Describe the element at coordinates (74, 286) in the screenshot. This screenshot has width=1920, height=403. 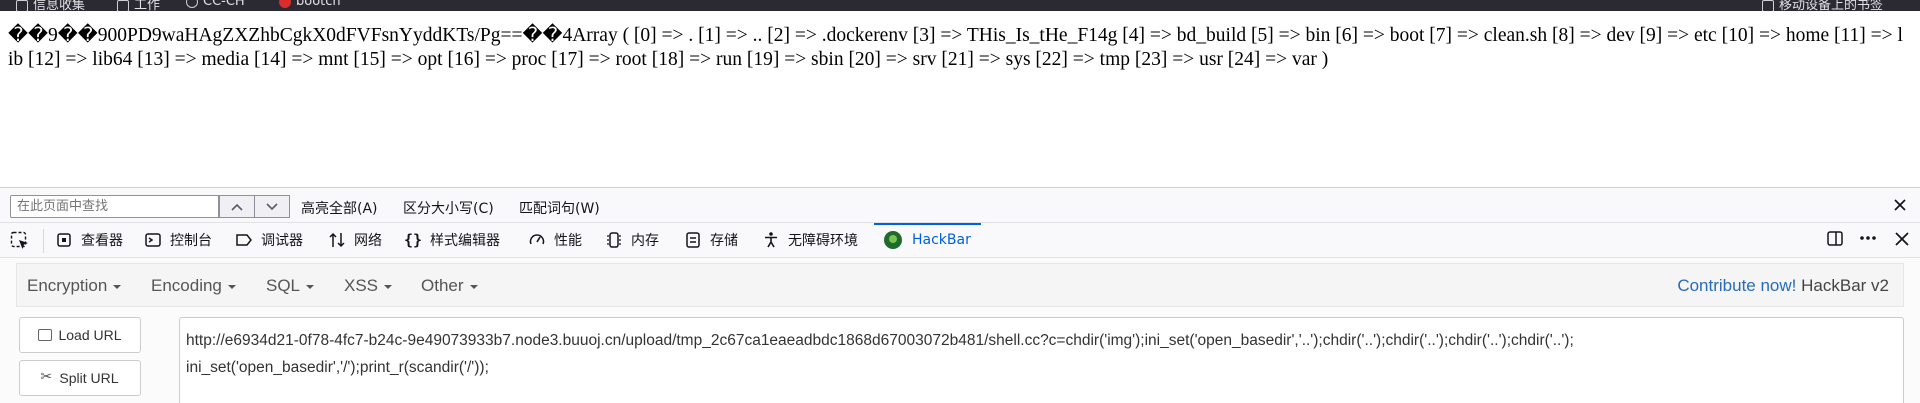
I see `menu-encryption: Encryption` at that location.